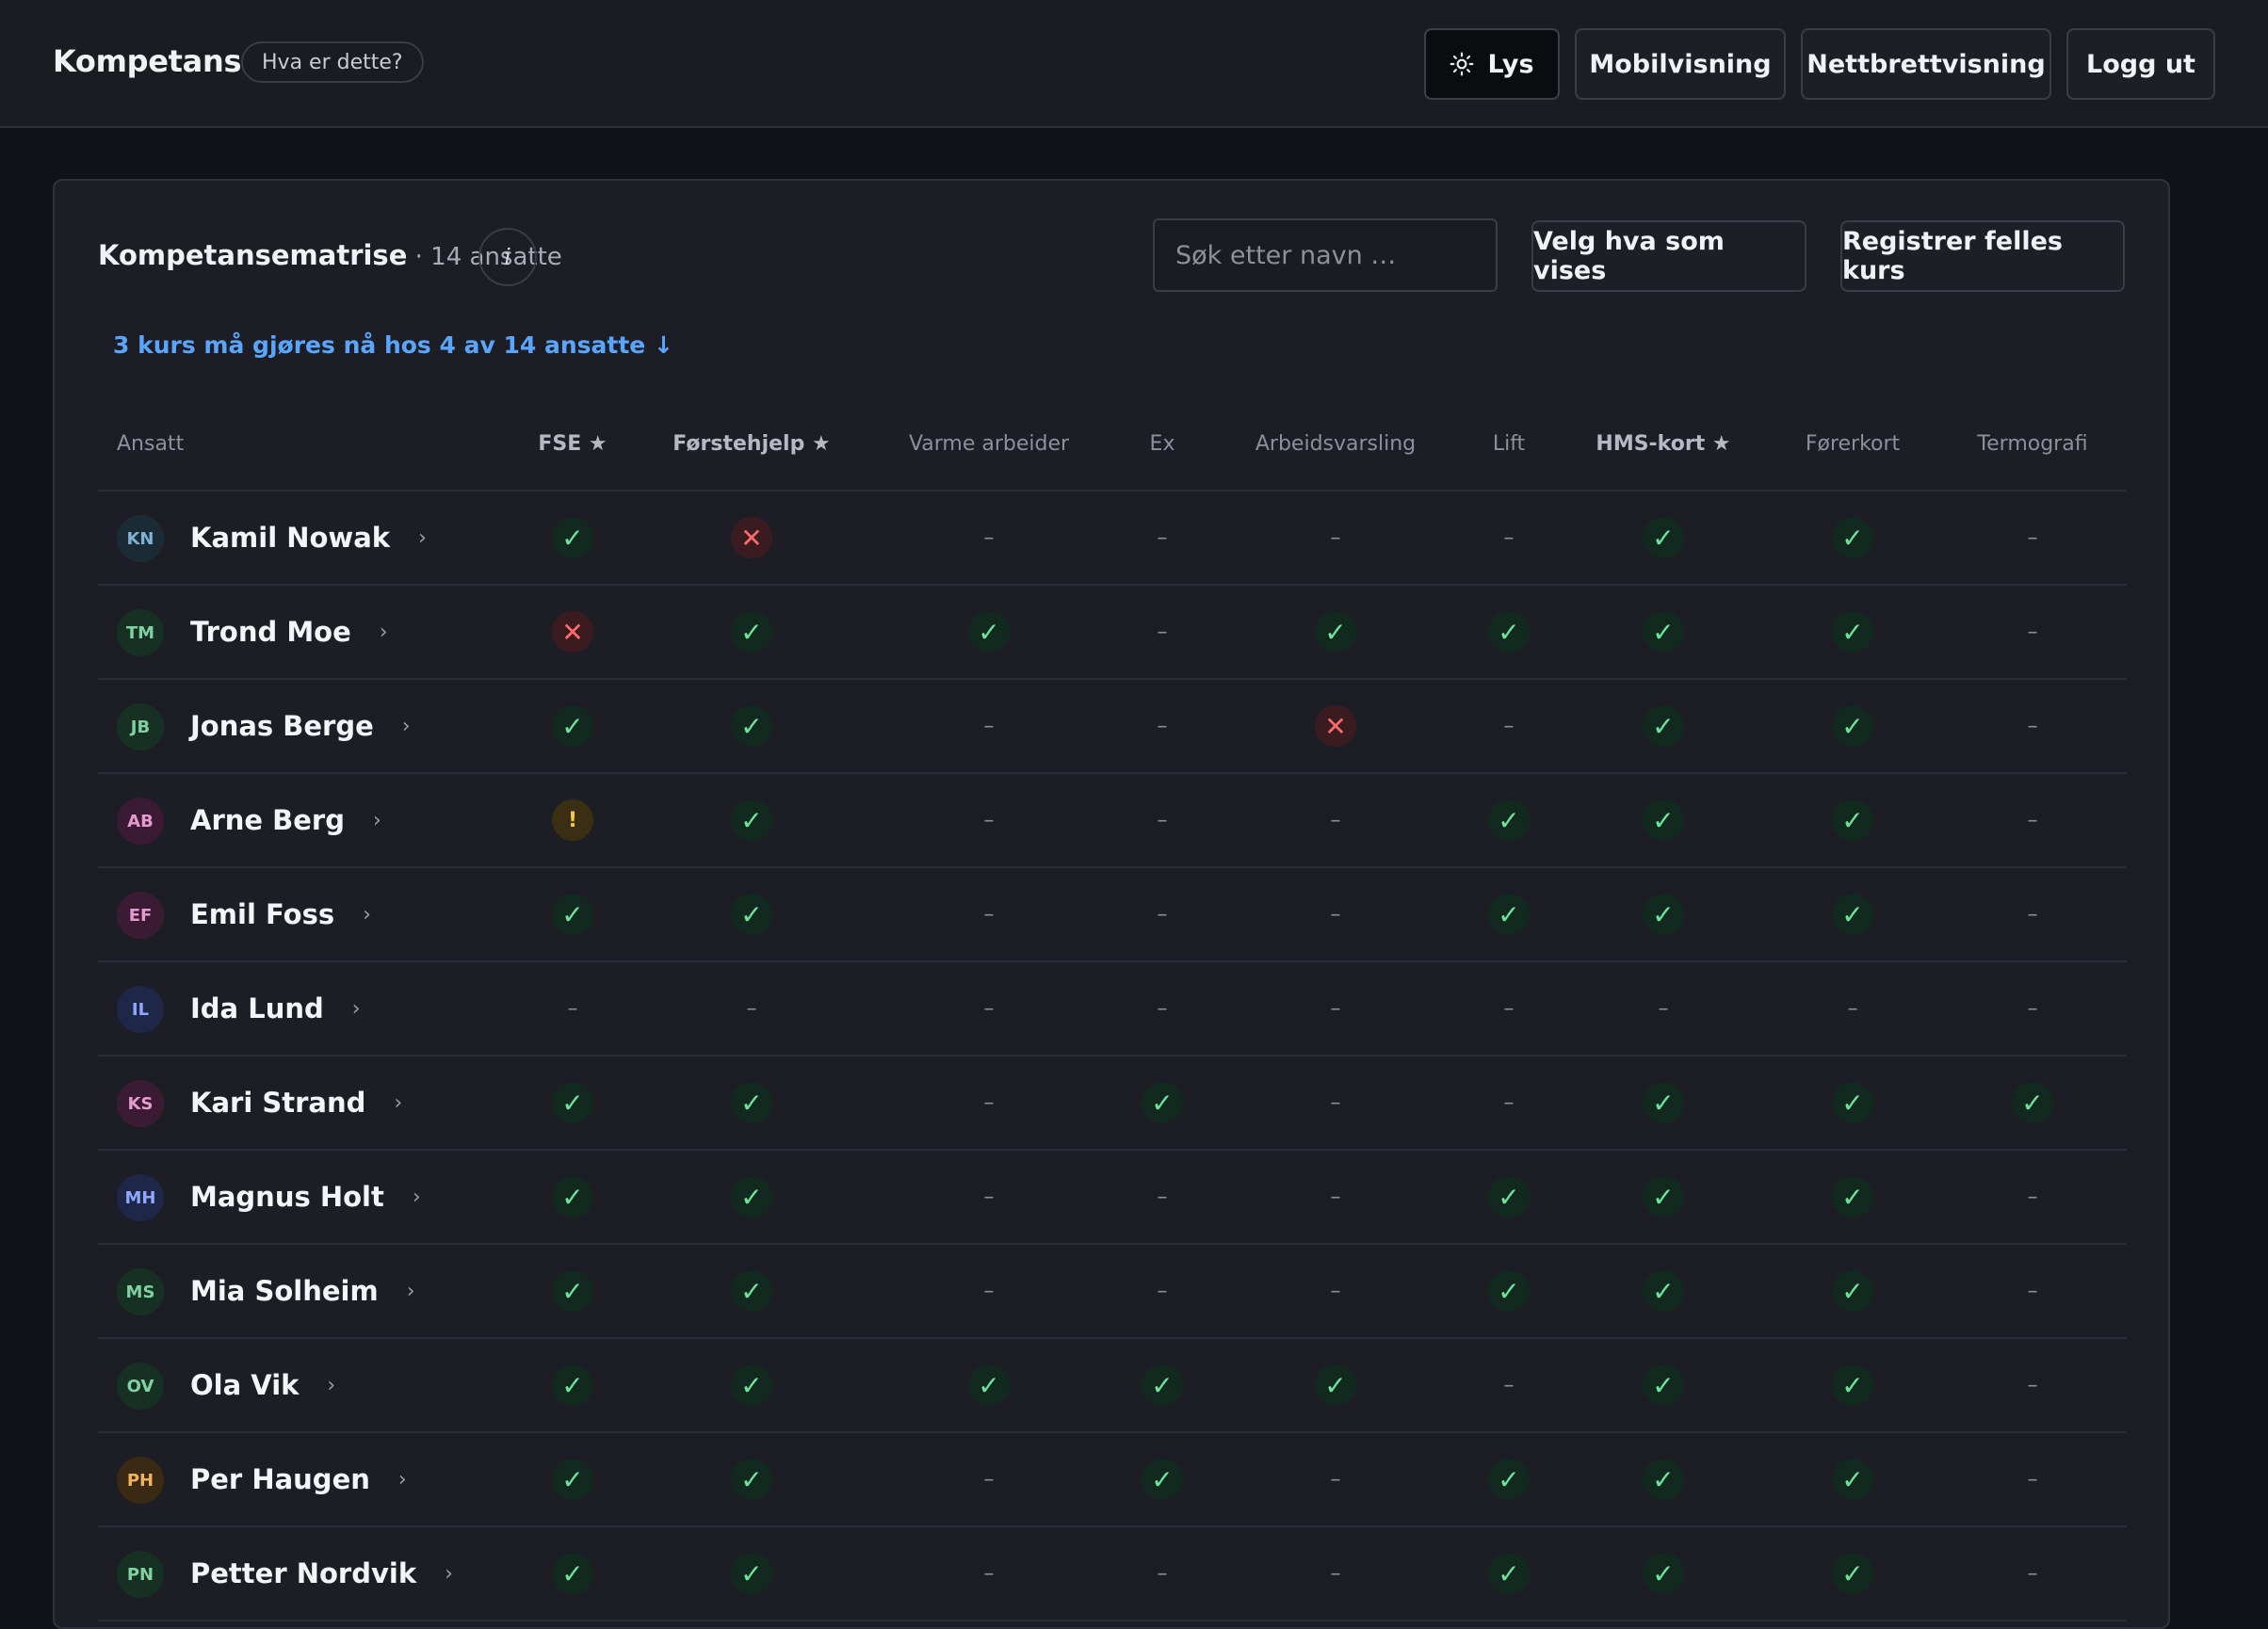 The image size is (2268, 1629). Describe the element at coordinates (1983, 256) in the screenshot. I see `register-course-button: Registrer felles kurs` at that location.